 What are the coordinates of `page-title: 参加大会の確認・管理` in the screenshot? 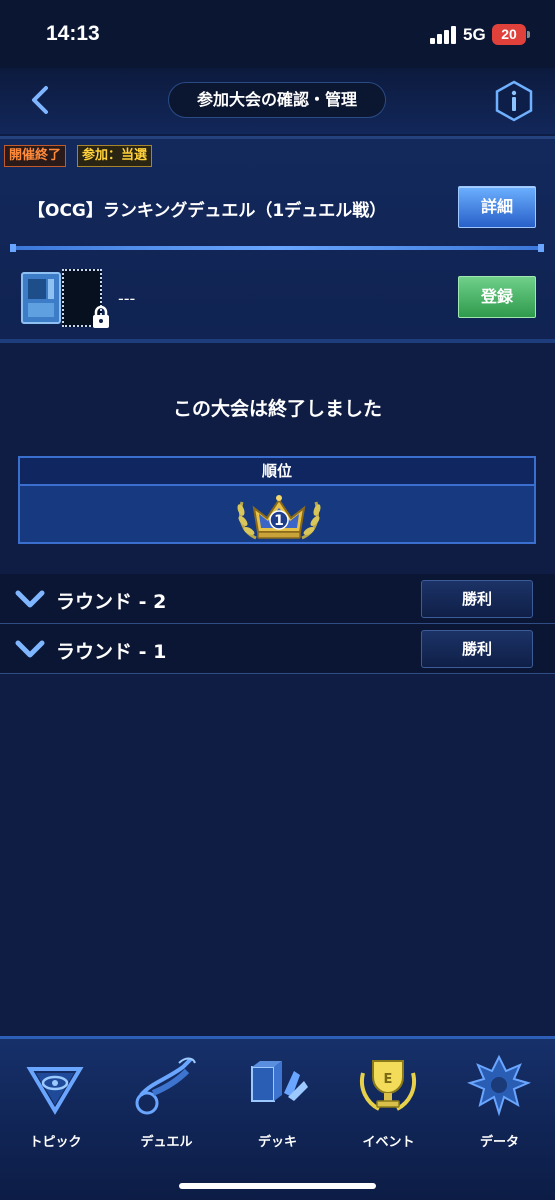 It's located at (277, 100).